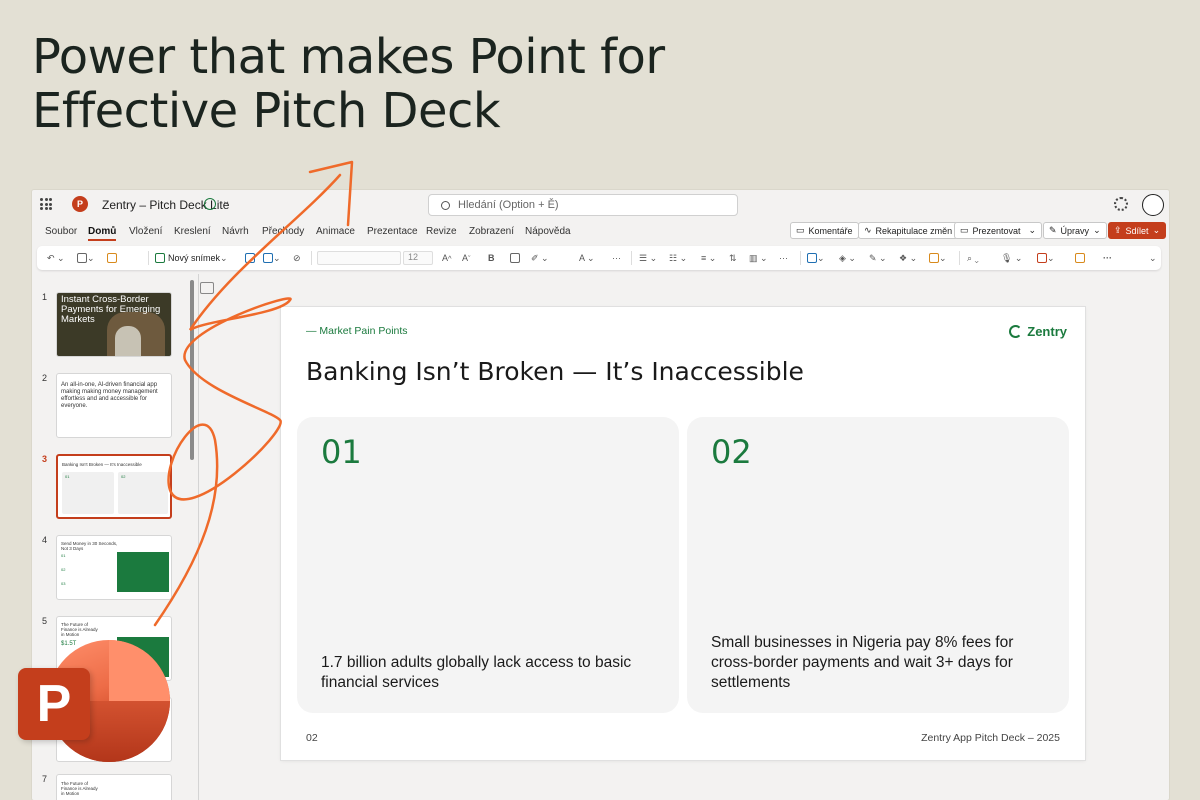 This screenshot has height=800, width=1200. Describe the element at coordinates (587, 258) in the screenshot. I see `font-color-icon: A ⌄` at that location.